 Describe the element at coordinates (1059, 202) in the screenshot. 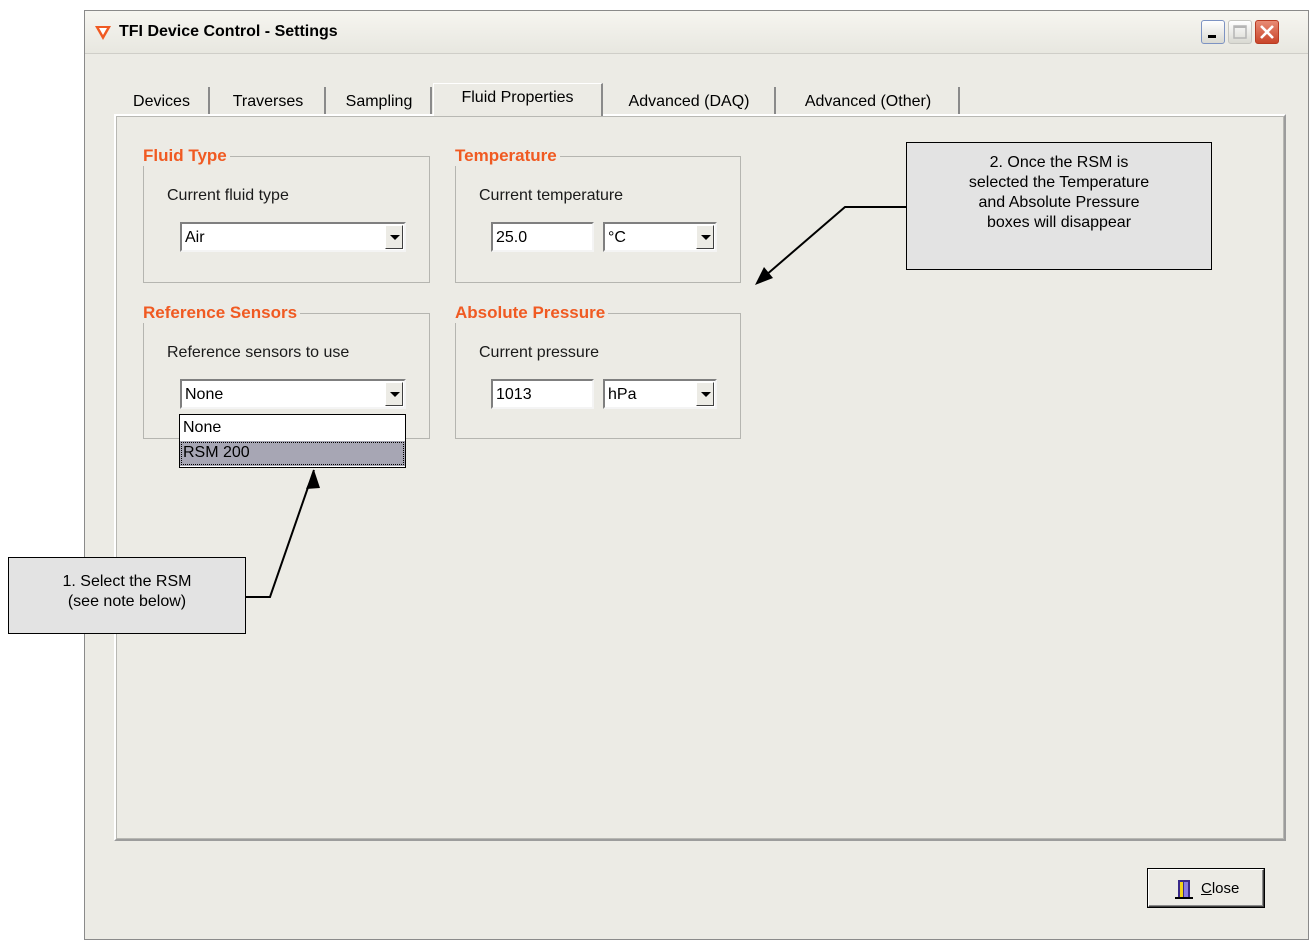

I see `callout-step2-line3: and Absolute Pressure` at that location.